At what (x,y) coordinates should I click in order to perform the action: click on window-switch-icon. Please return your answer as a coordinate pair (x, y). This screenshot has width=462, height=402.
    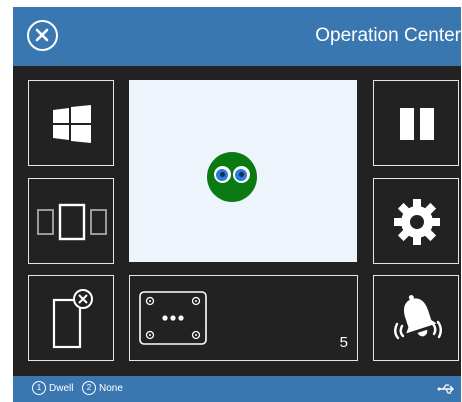
    Looking at the image, I should click on (72, 222).